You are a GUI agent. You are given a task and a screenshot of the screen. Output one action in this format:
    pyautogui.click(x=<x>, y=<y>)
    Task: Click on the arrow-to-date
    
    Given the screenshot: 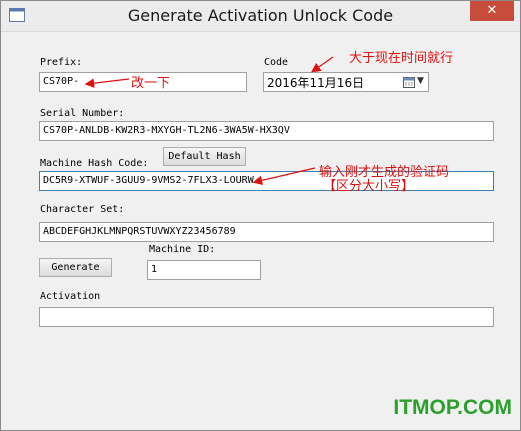 What is the action you would take?
    pyautogui.click(x=322, y=64)
    